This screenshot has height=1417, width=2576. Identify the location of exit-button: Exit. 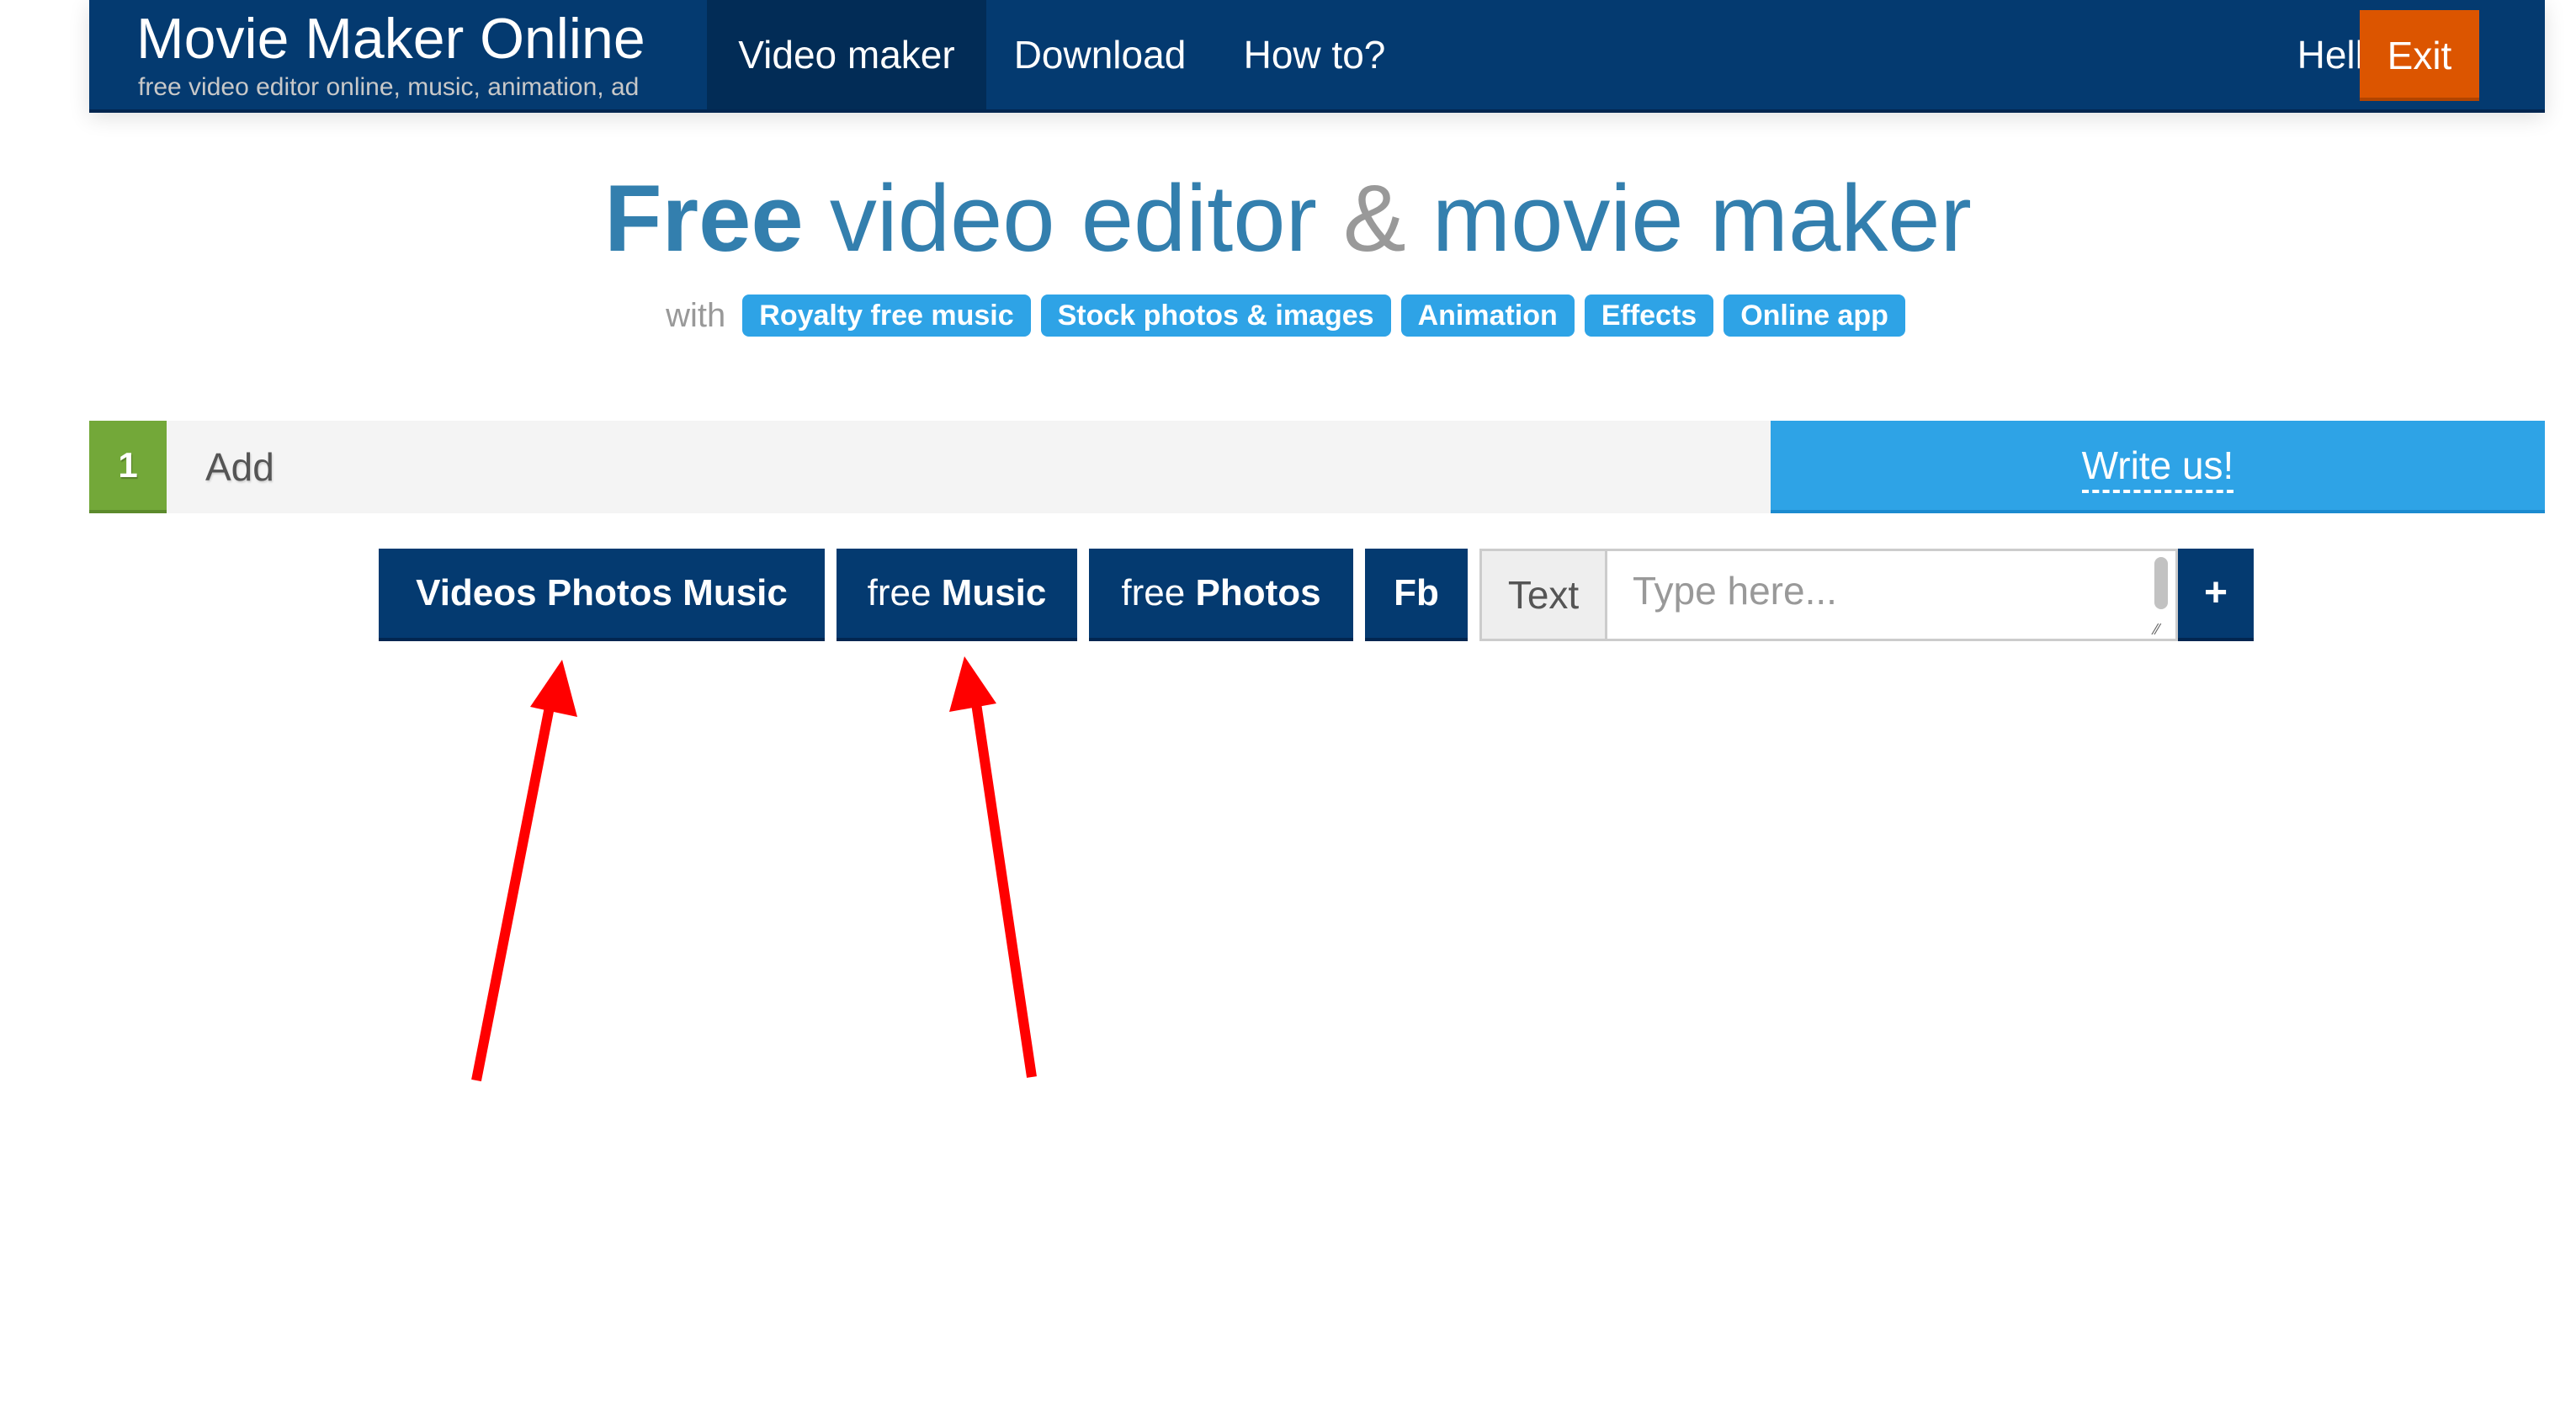
(2419, 55).